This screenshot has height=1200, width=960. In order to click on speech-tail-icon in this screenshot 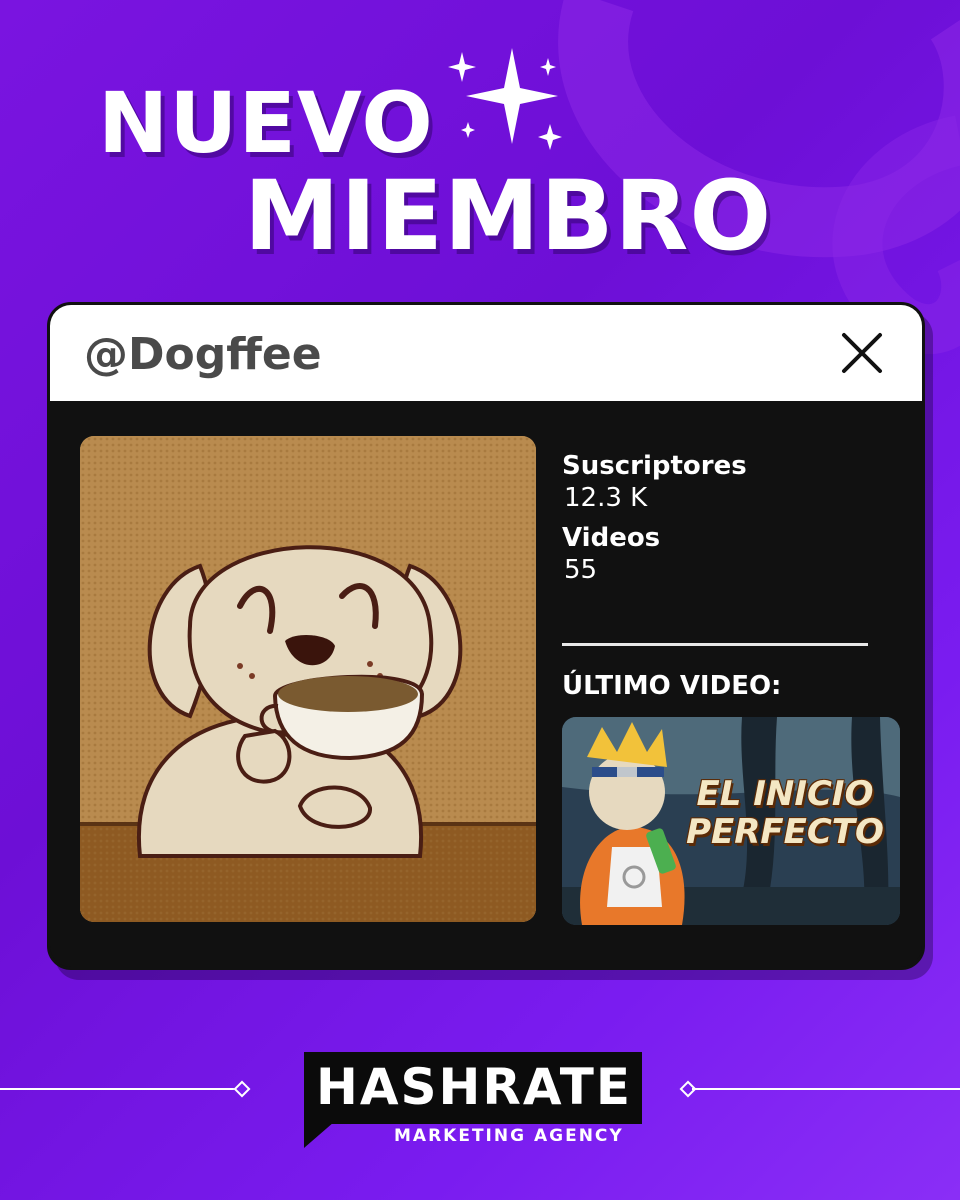, I will do `click(319, 1135)`.